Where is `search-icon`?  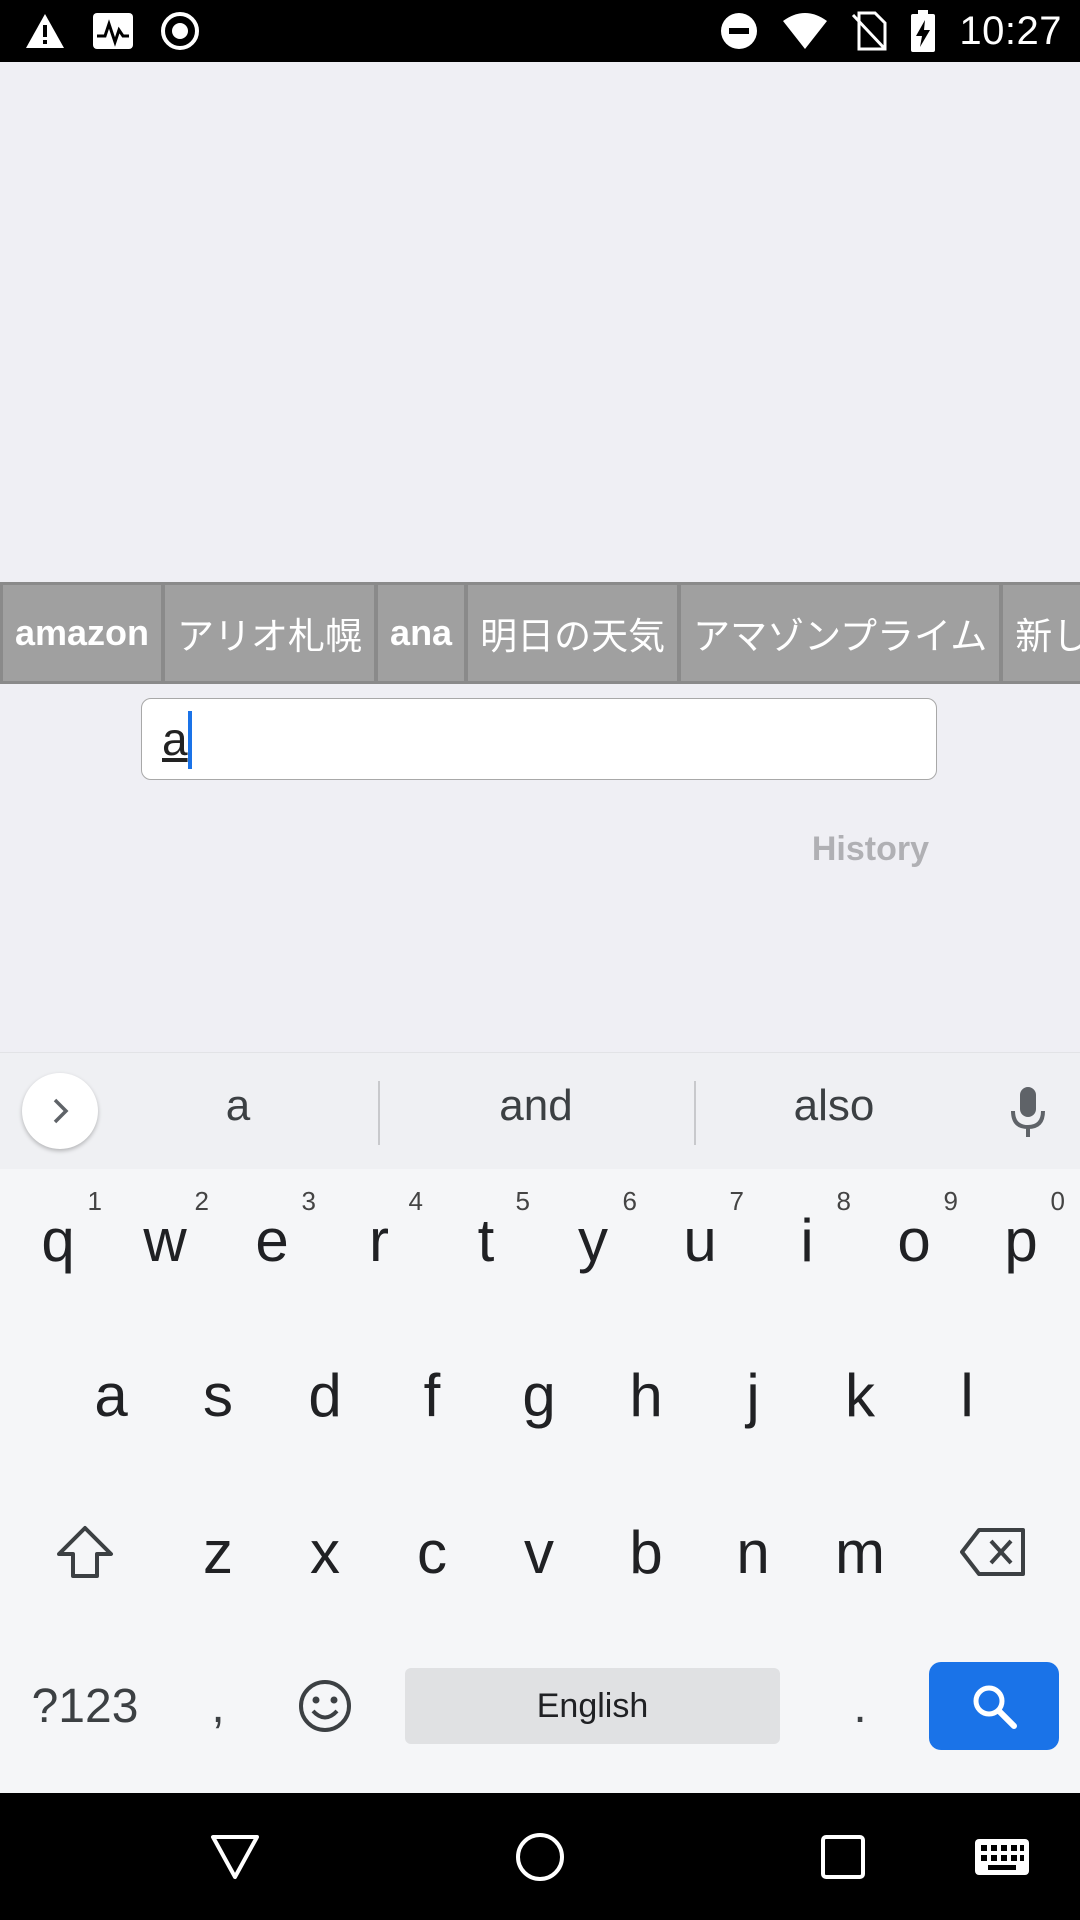
search-icon is located at coordinates (995, 1707).